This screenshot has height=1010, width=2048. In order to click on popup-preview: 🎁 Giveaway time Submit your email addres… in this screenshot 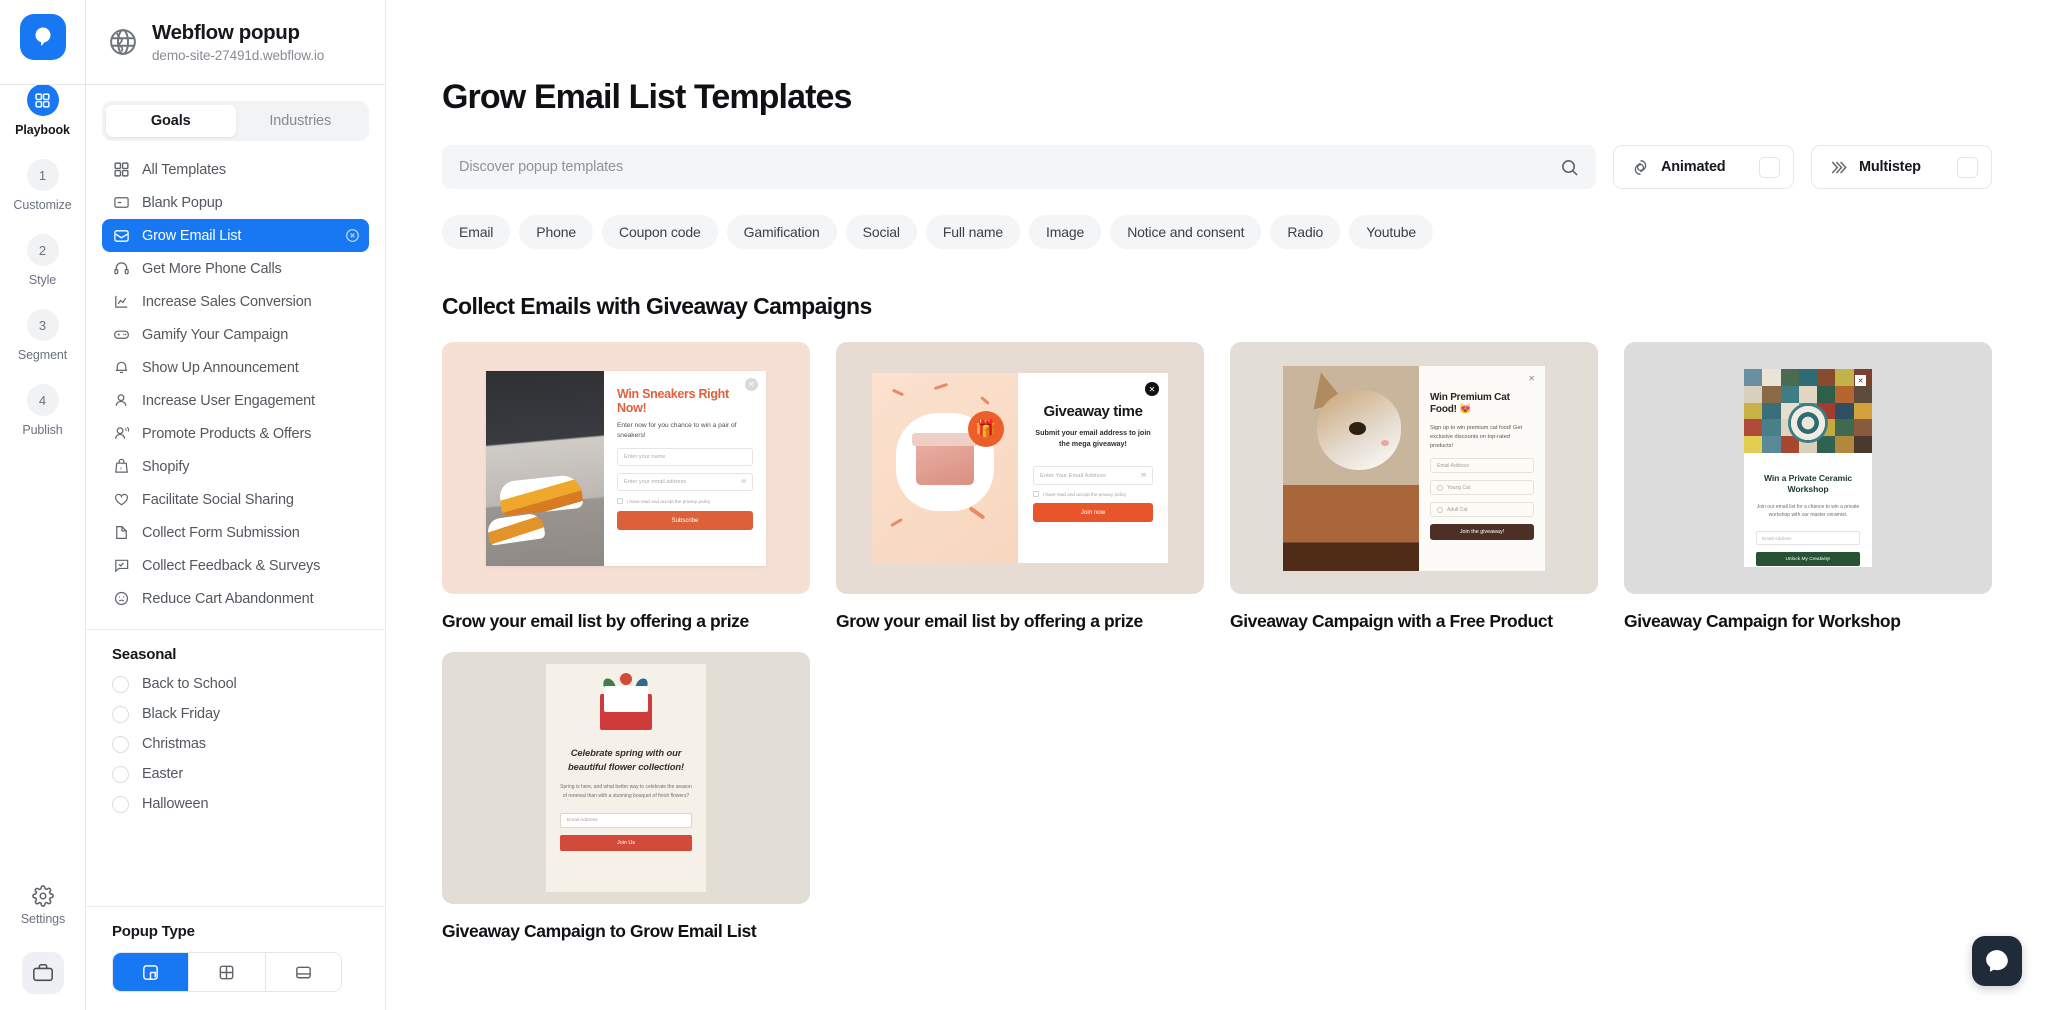, I will do `click(1020, 468)`.